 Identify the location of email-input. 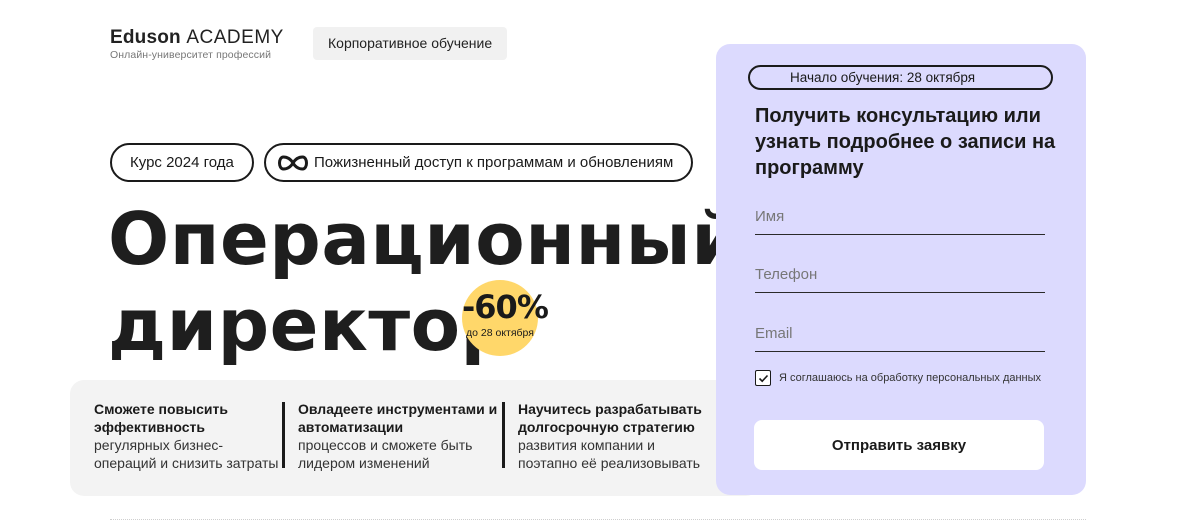
(900, 333).